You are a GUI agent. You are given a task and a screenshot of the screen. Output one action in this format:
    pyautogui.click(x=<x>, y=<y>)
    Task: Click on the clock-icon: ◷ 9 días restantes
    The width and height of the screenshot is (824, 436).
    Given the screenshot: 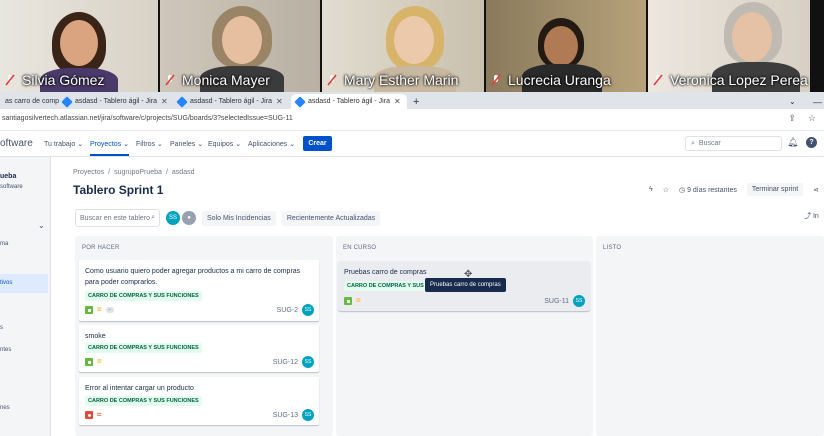 What is the action you would take?
    pyautogui.click(x=708, y=190)
    